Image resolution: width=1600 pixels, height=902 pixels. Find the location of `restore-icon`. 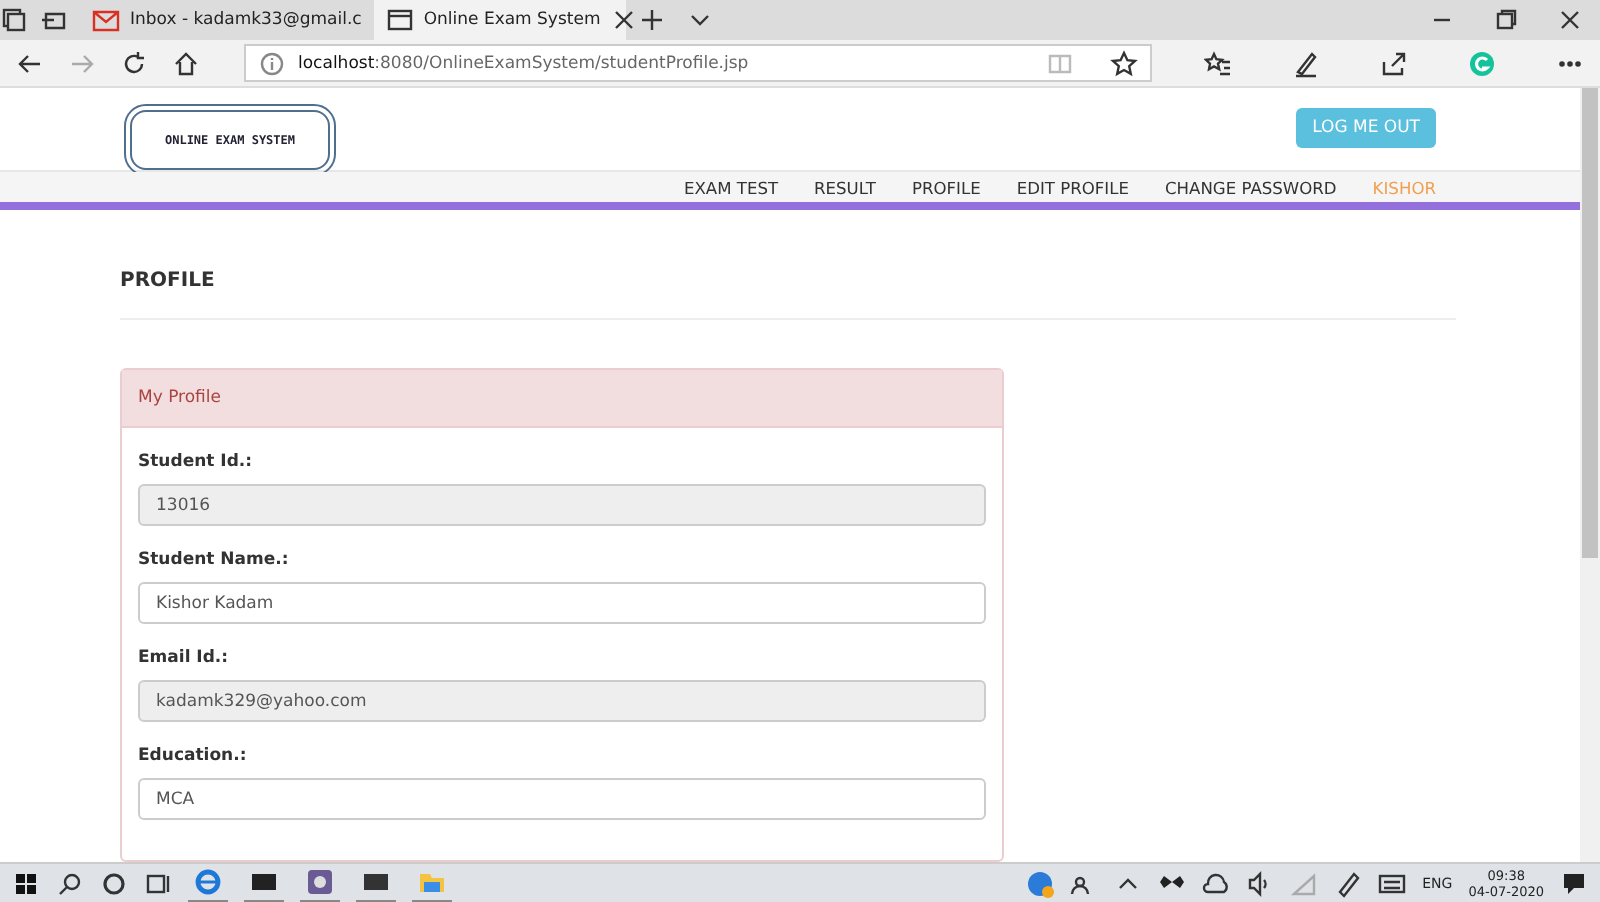

restore-icon is located at coordinates (1506, 20).